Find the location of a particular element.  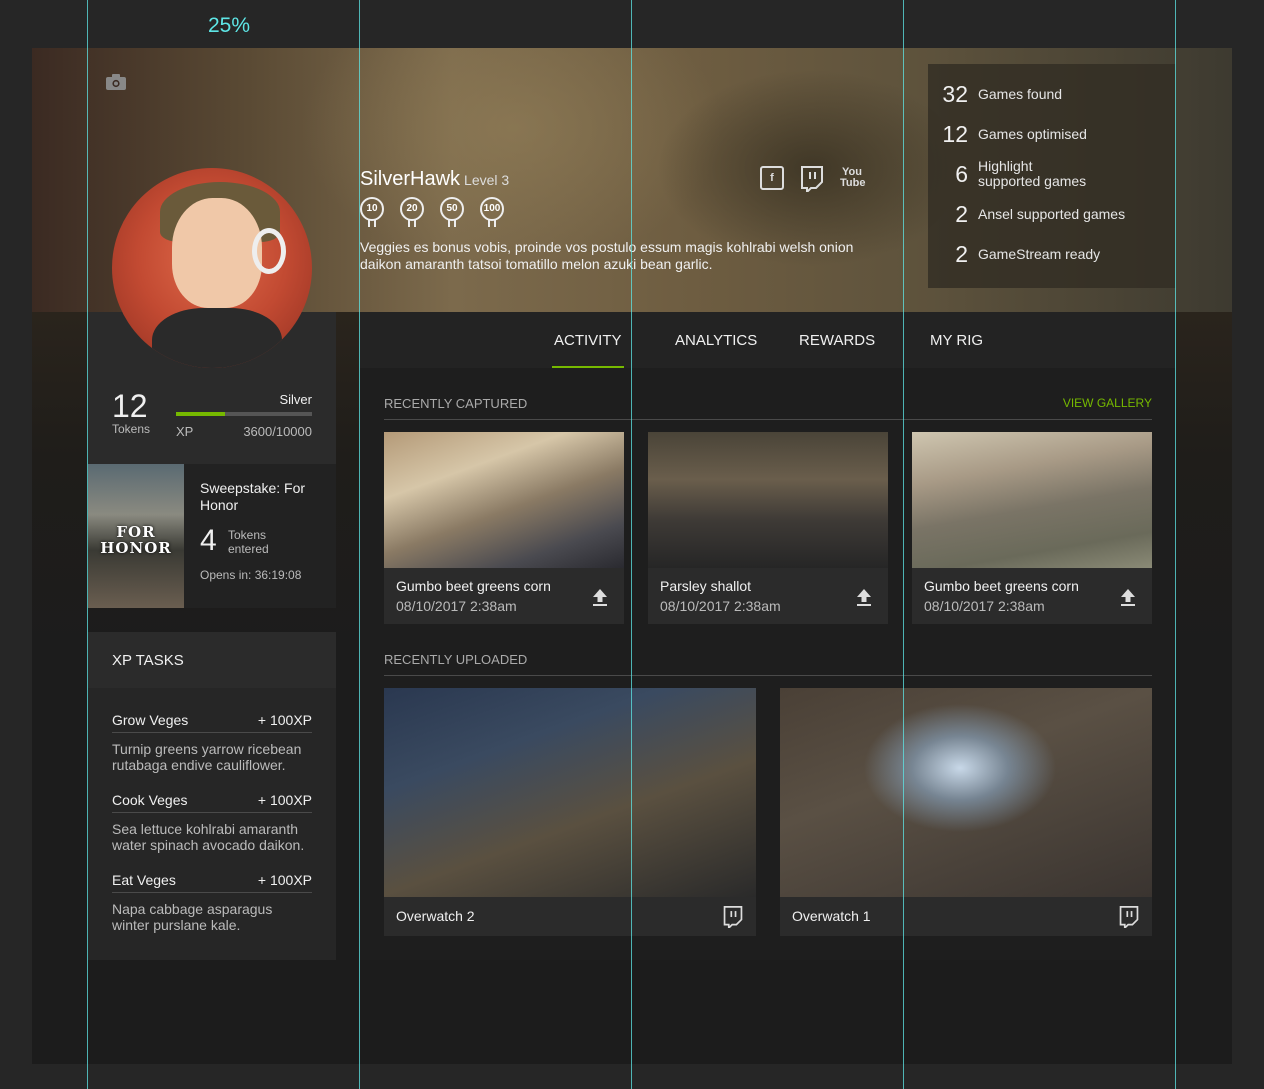

sweepstake-art-logo: FOR HONOR is located at coordinates (136, 540).